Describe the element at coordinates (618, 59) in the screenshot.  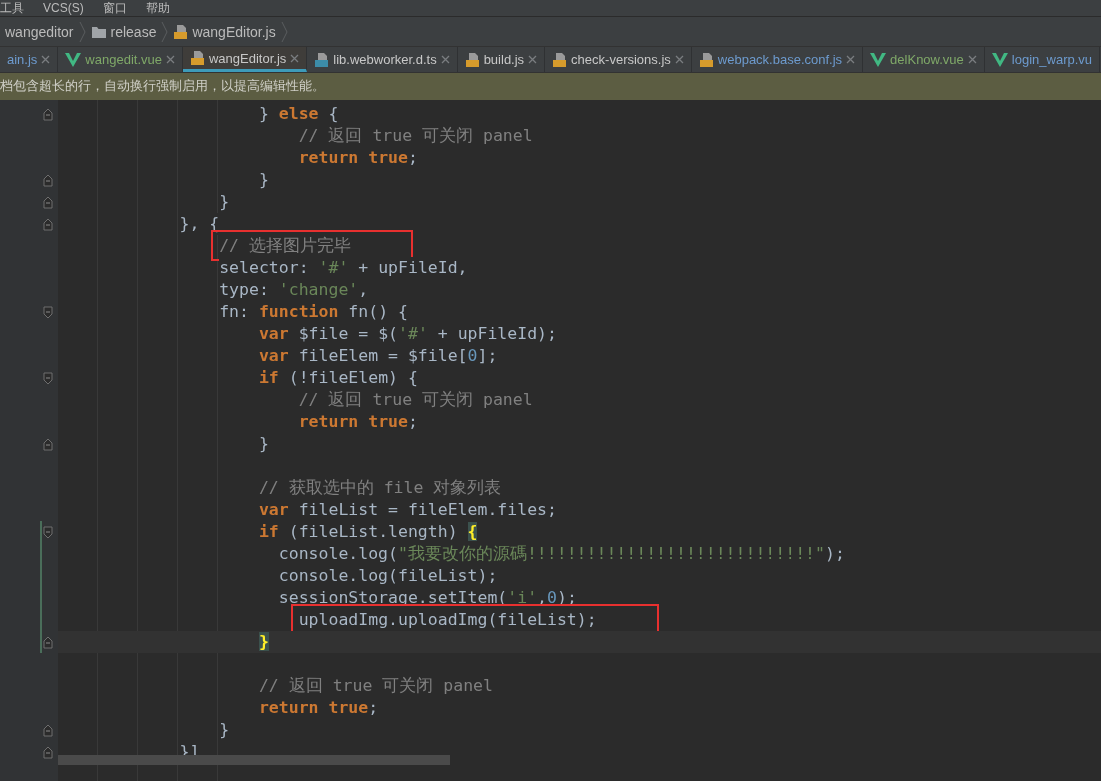
I see `editor-tab: check-versions.js` at that location.